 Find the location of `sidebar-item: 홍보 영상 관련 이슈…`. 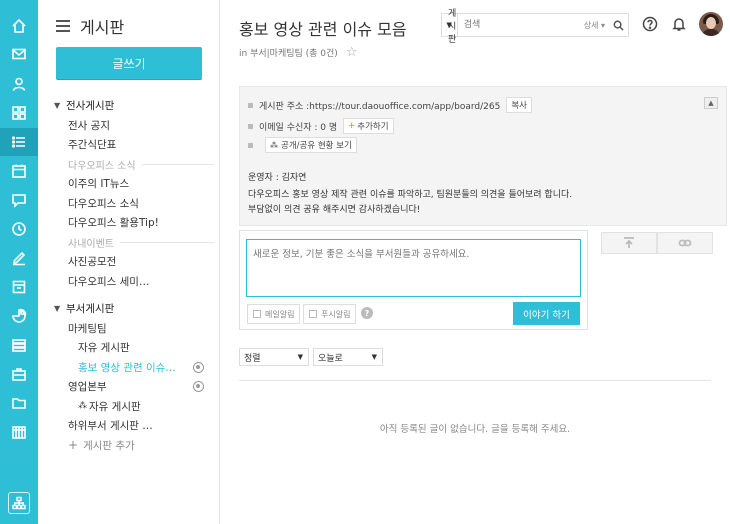

sidebar-item: 홍보 영상 관련 이슈… is located at coordinates (134, 368).